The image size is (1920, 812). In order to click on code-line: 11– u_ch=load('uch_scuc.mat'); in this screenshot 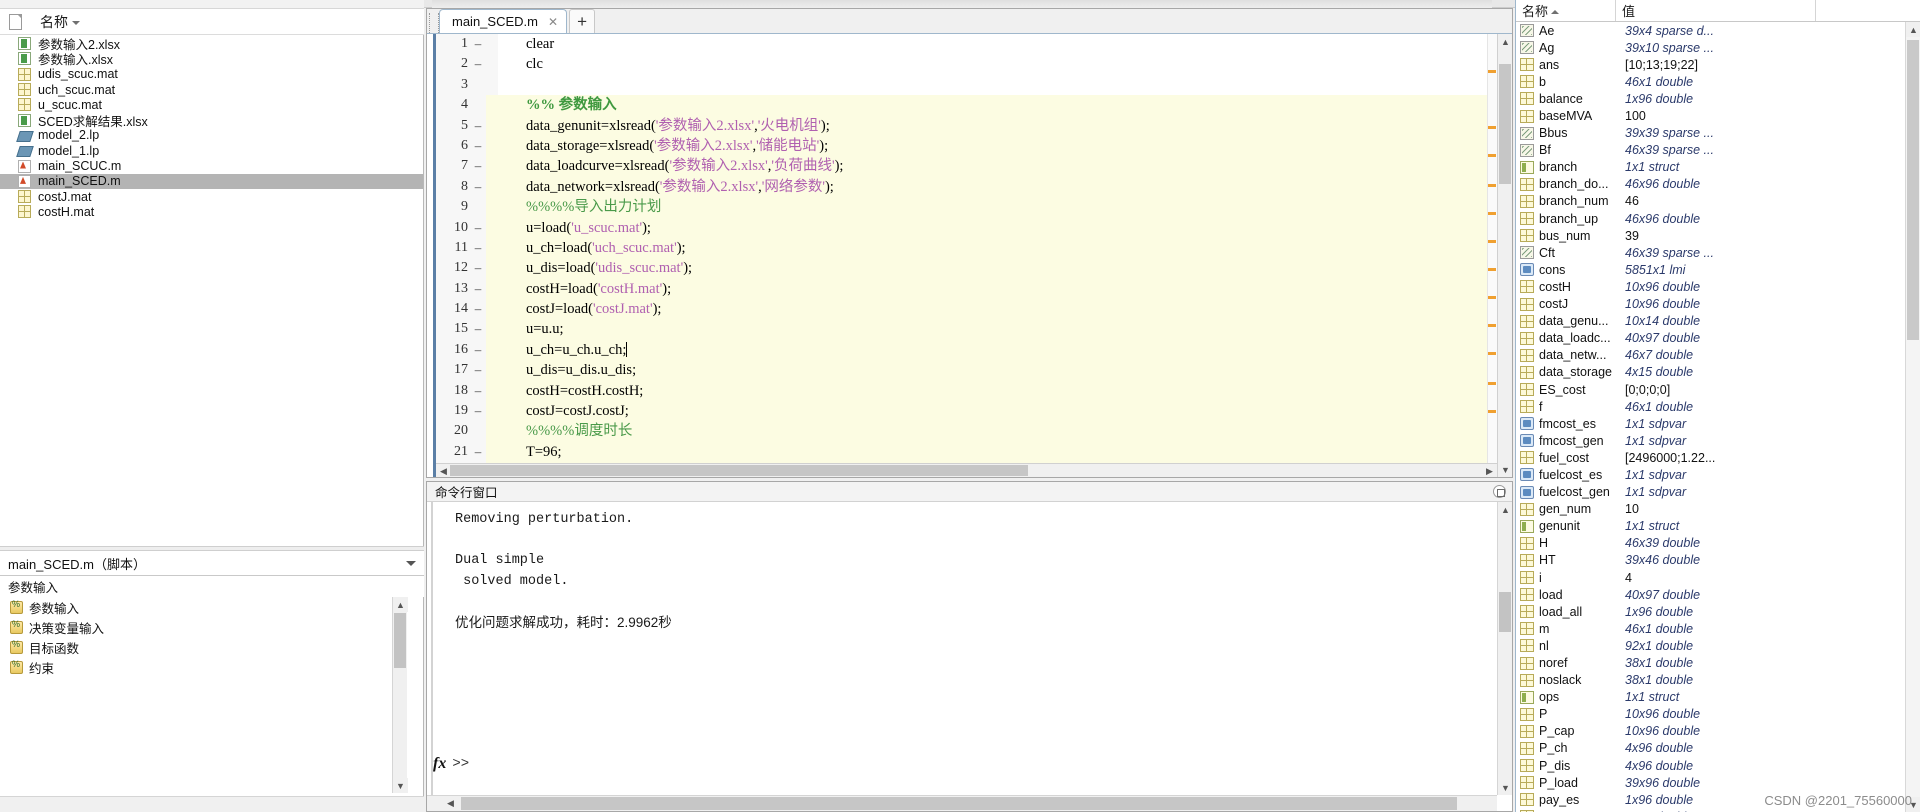, I will do `click(961, 248)`.